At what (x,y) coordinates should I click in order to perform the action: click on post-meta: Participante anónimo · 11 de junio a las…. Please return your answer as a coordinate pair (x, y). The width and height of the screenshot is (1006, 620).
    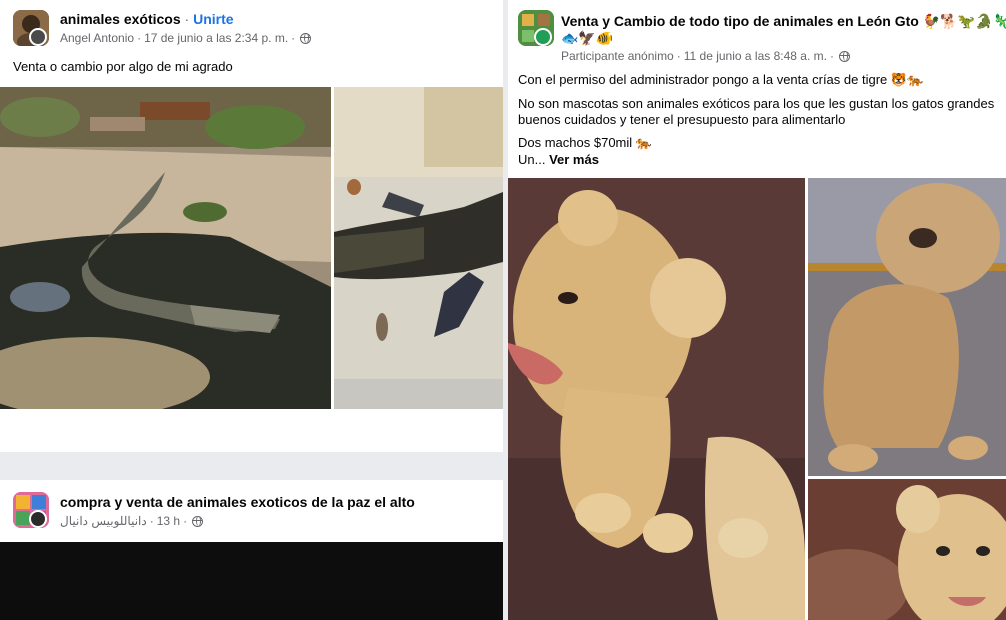
    Looking at the image, I should click on (705, 56).